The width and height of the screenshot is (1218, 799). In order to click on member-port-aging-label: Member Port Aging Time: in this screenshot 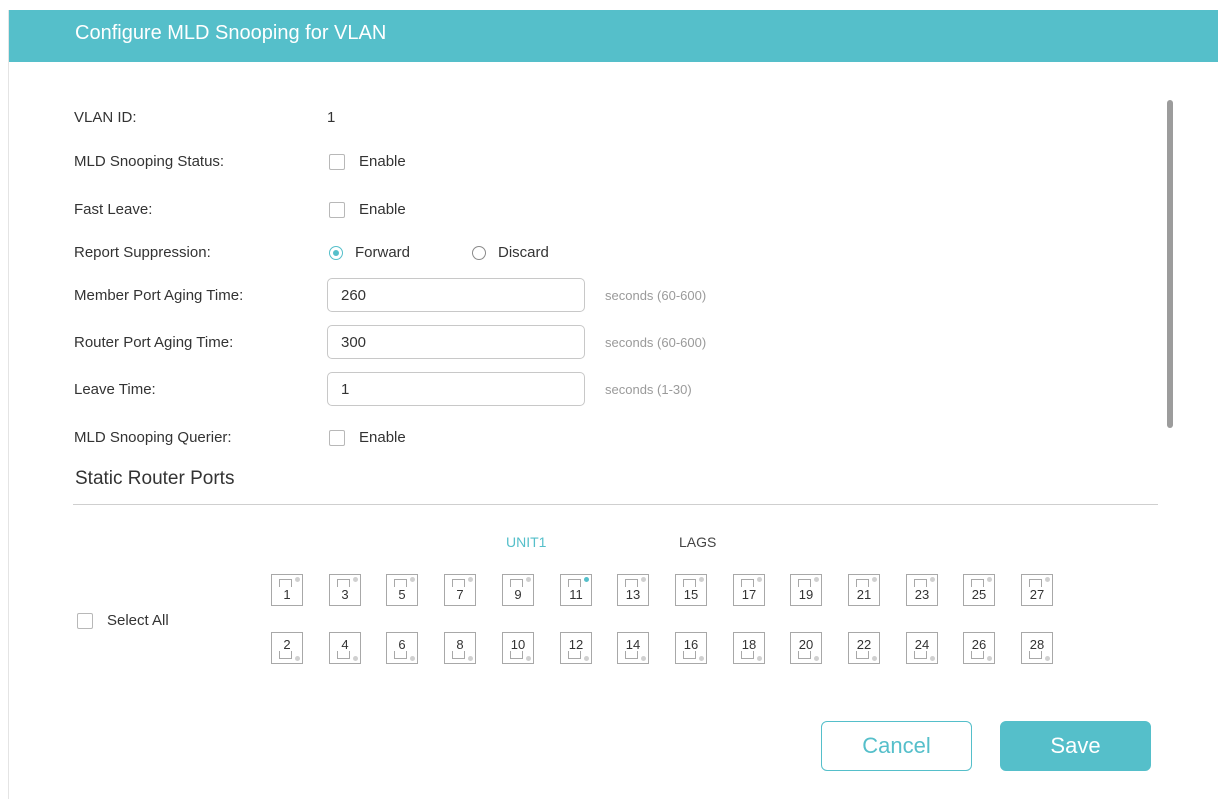, I will do `click(159, 295)`.